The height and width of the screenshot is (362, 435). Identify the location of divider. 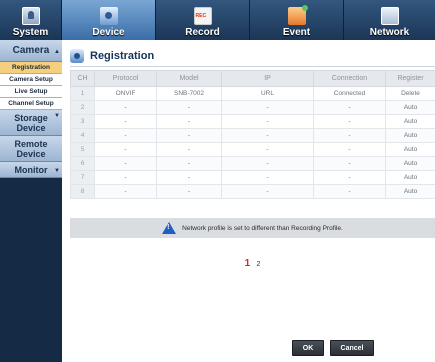
(252, 66).